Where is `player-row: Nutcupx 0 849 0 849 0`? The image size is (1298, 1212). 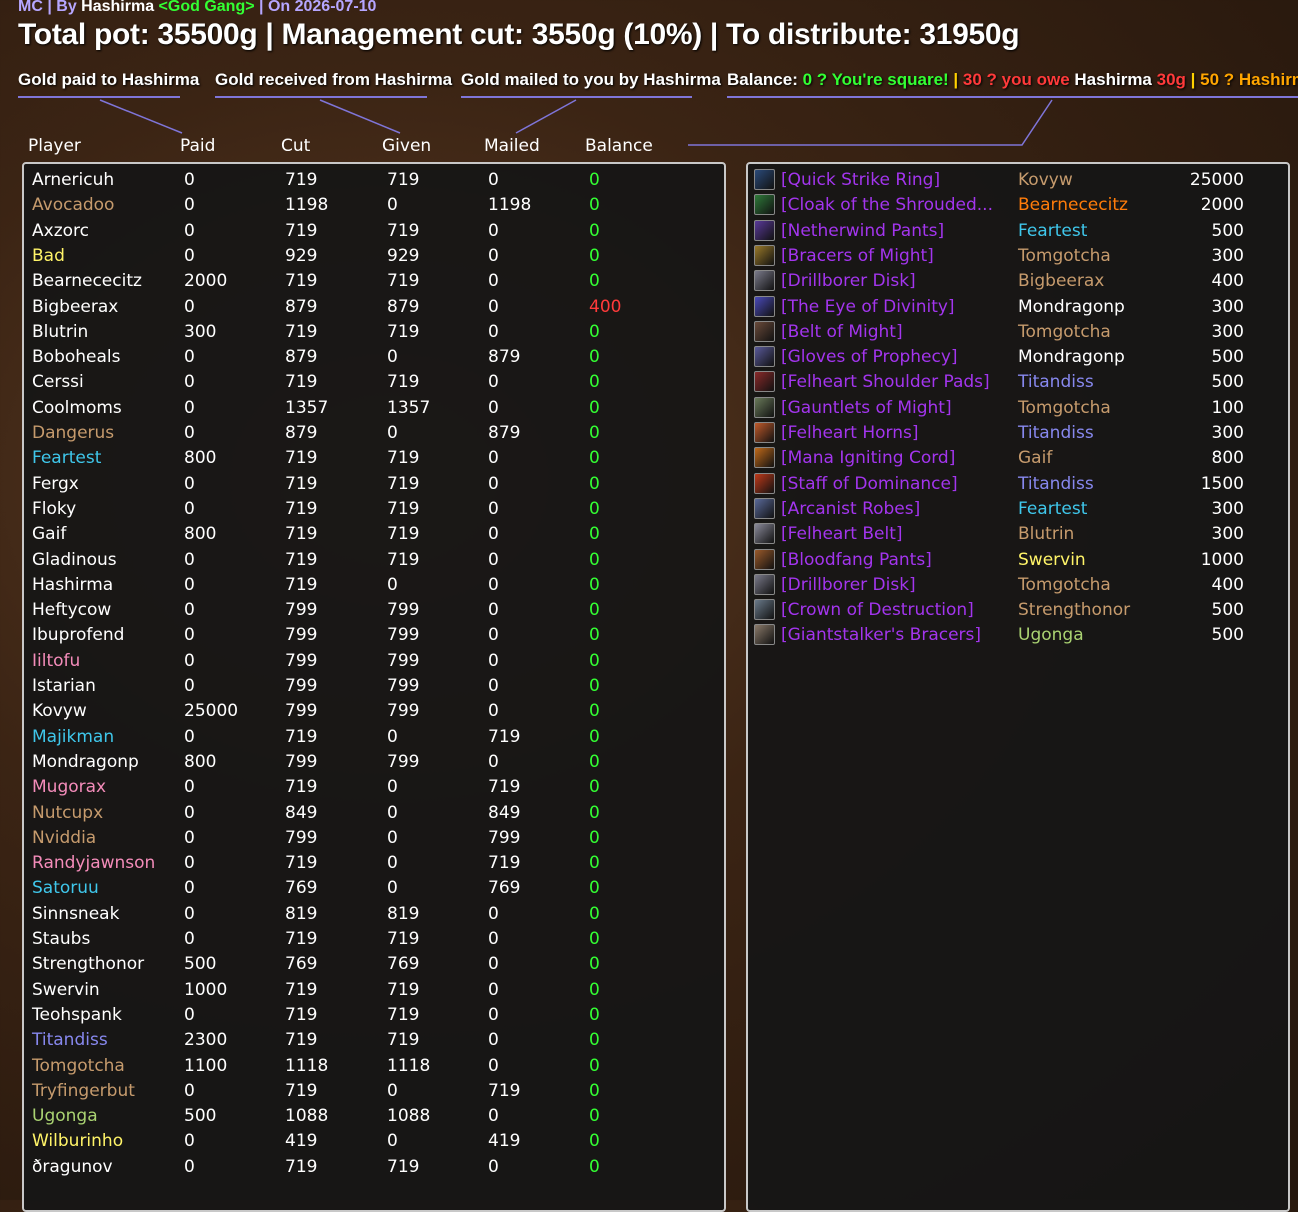
player-row: Nutcupx 0 849 0 849 0 is located at coordinates (374, 813).